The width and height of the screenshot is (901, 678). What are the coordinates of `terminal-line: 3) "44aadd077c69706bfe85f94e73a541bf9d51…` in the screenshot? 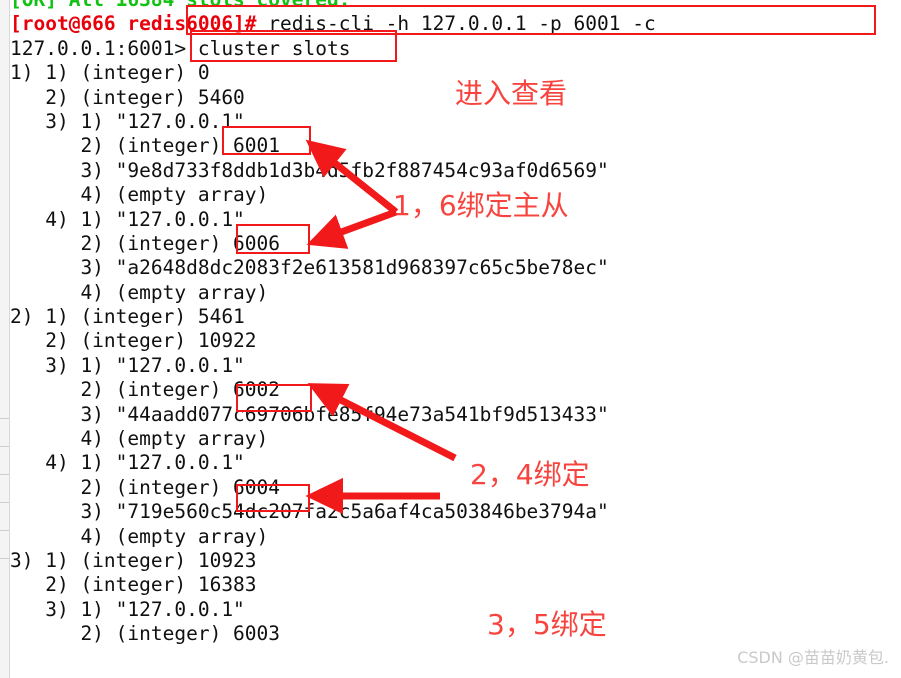 It's located at (309, 414).